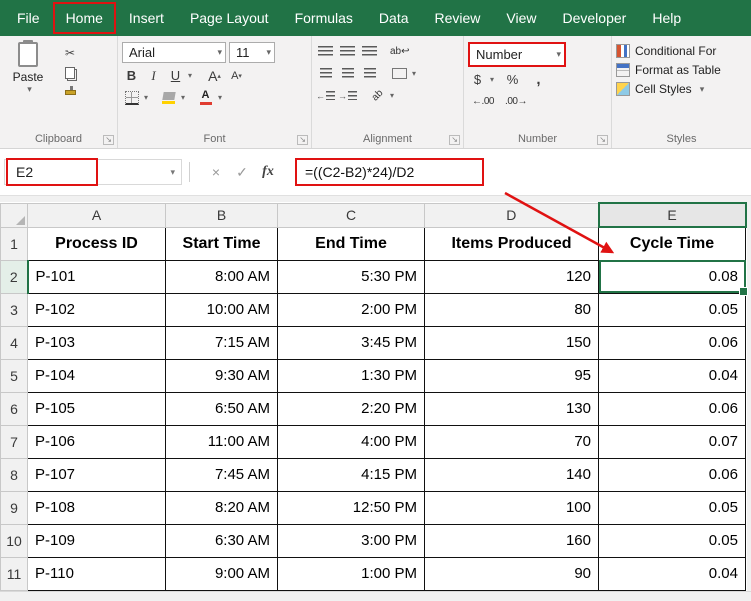 The image size is (751, 601). What do you see at coordinates (347, 95) in the screenshot?
I see `increase-indent-button: →` at bounding box center [347, 95].